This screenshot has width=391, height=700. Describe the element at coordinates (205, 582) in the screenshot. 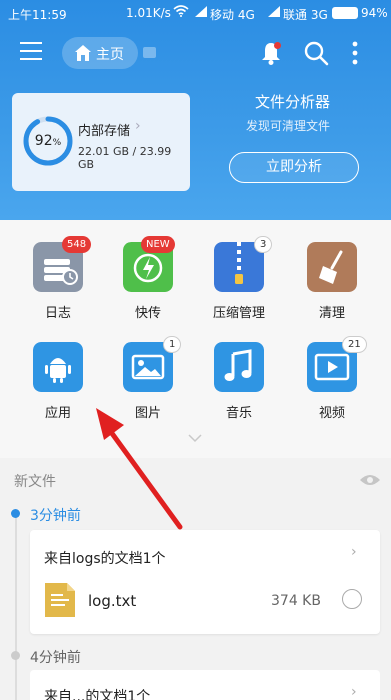

I see `recent-file-card: 来自logs的文档1个 › log.txt 374 KB` at that location.